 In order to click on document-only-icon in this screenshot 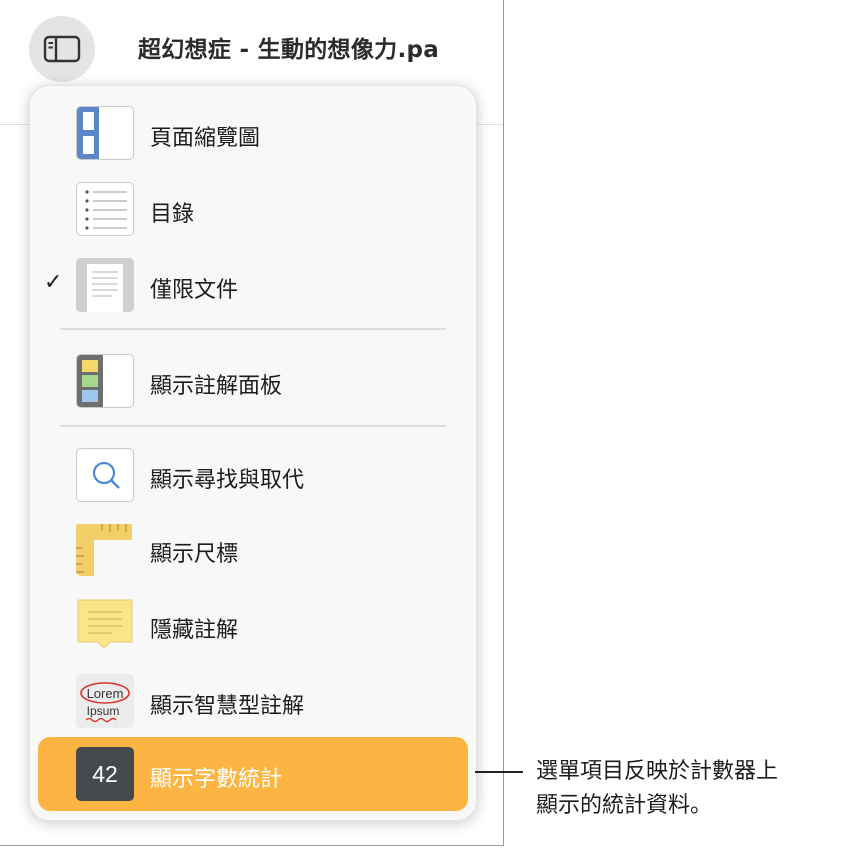, I will do `click(105, 285)`.